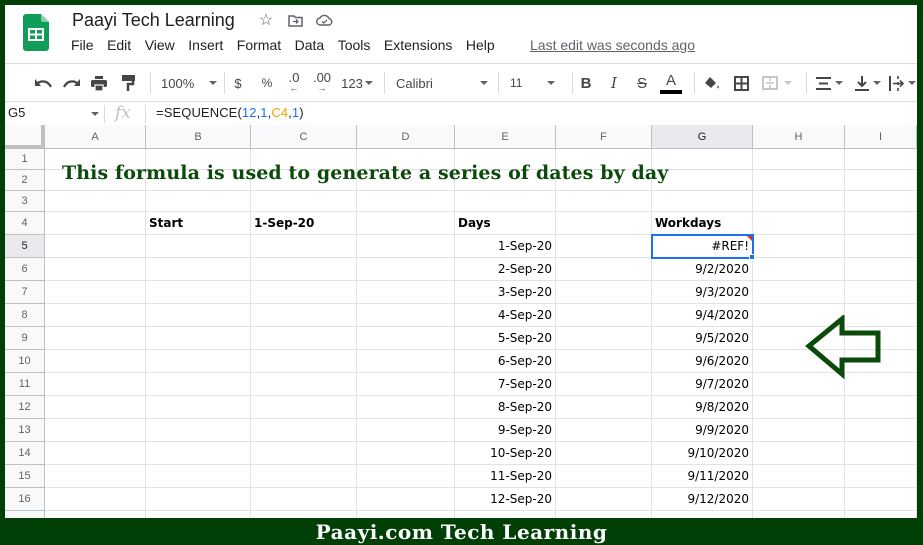 The width and height of the screenshot is (923, 545). What do you see at coordinates (604, 292) in the screenshot?
I see `cell-F7` at bounding box center [604, 292].